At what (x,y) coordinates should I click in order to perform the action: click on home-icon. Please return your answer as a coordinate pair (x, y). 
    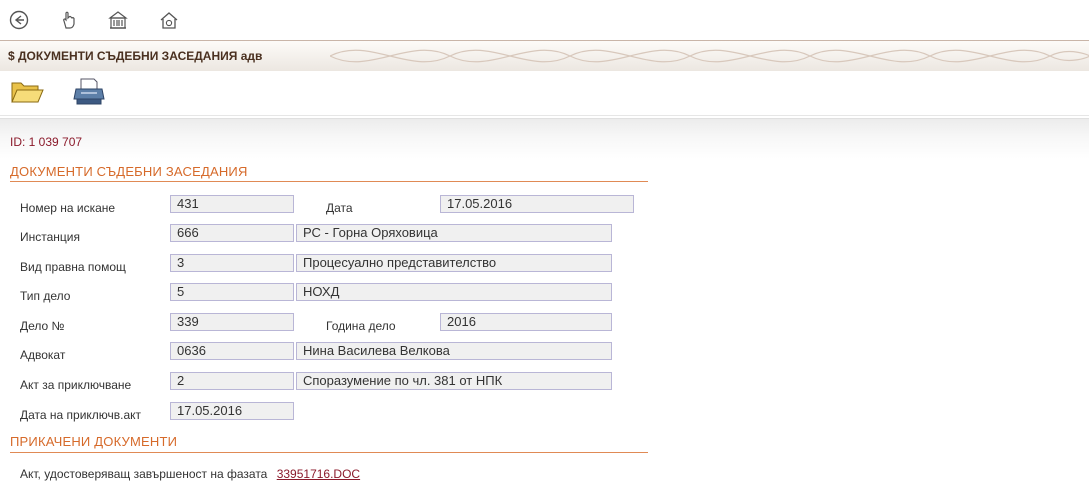
    Looking at the image, I should click on (169, 20).